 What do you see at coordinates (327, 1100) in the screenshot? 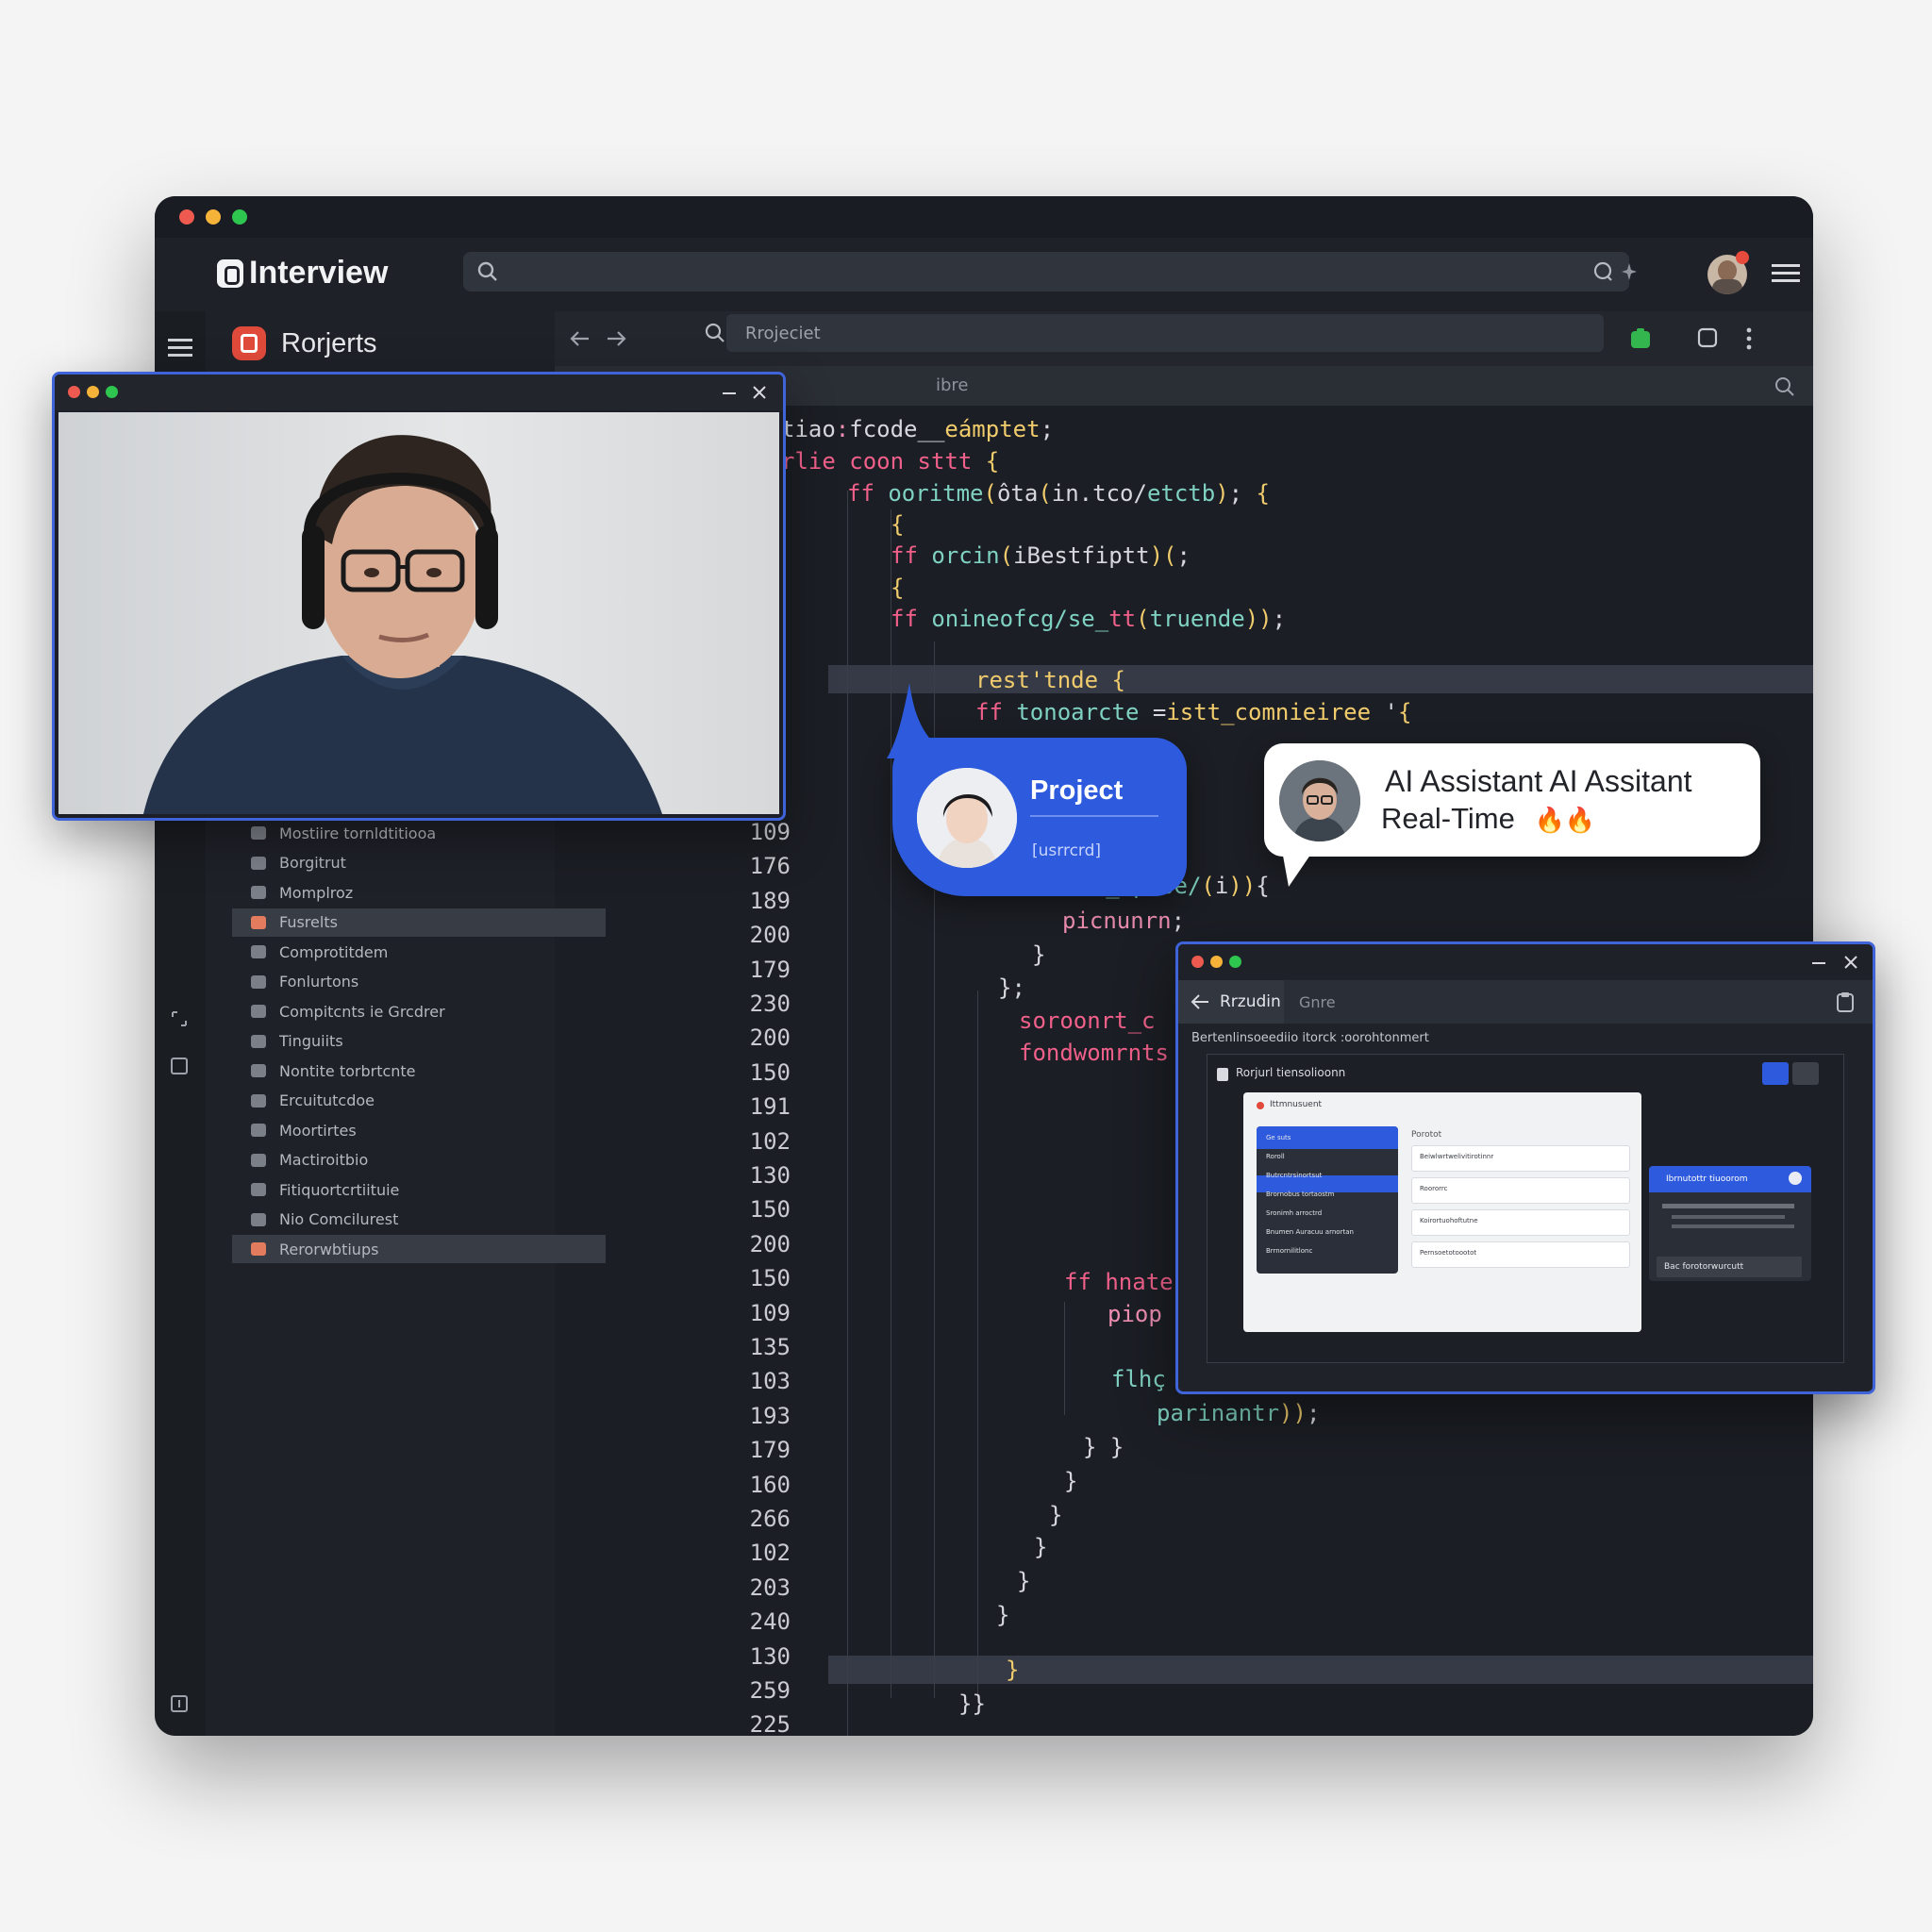
I see `sidebar-item-label: Ercuitutcdoe` at bounding box center [327, 1100].